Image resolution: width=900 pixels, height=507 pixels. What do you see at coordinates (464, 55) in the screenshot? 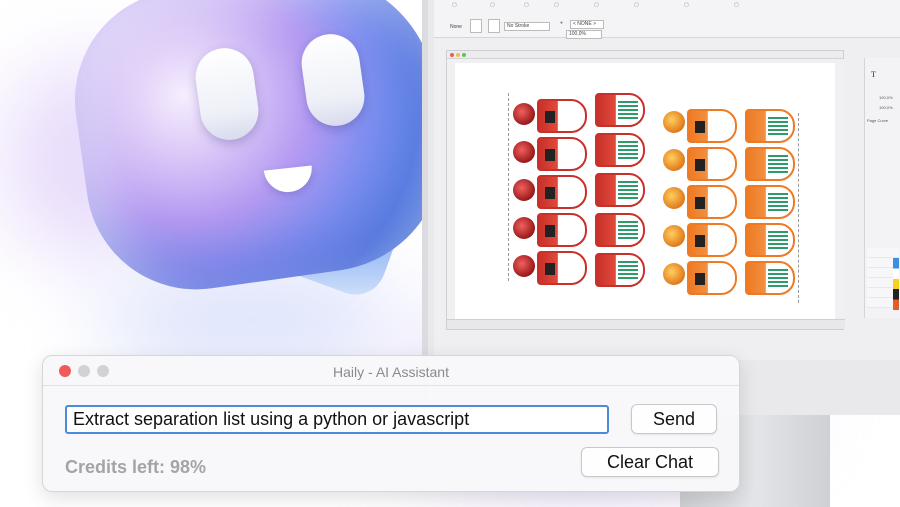
I see `zoom-icon` at bounding box center [464, 55].